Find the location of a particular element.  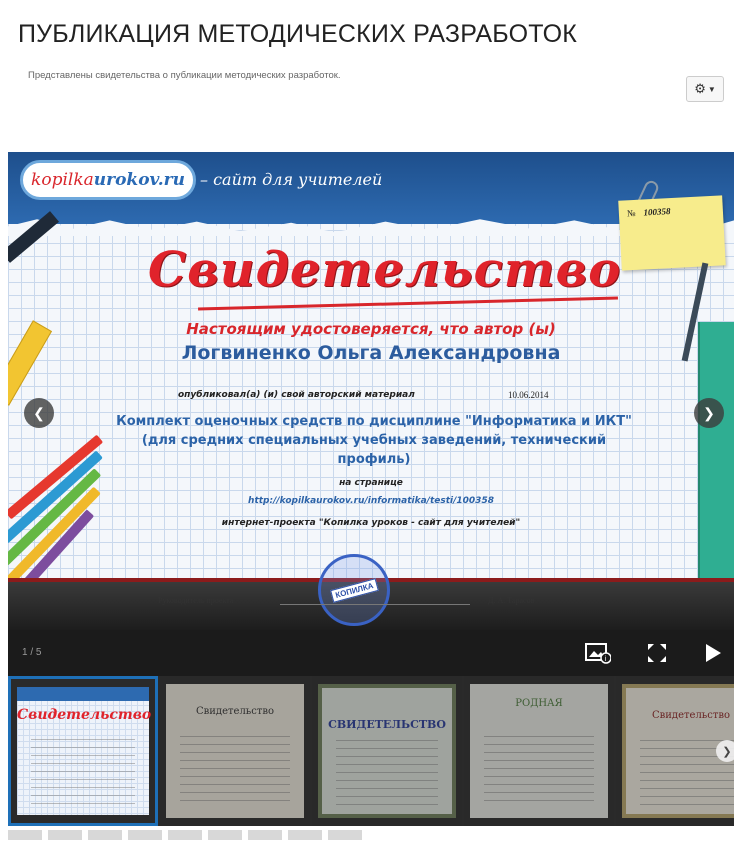

site-logo-part2: urokov.ru is located at coordinates (139, 180).